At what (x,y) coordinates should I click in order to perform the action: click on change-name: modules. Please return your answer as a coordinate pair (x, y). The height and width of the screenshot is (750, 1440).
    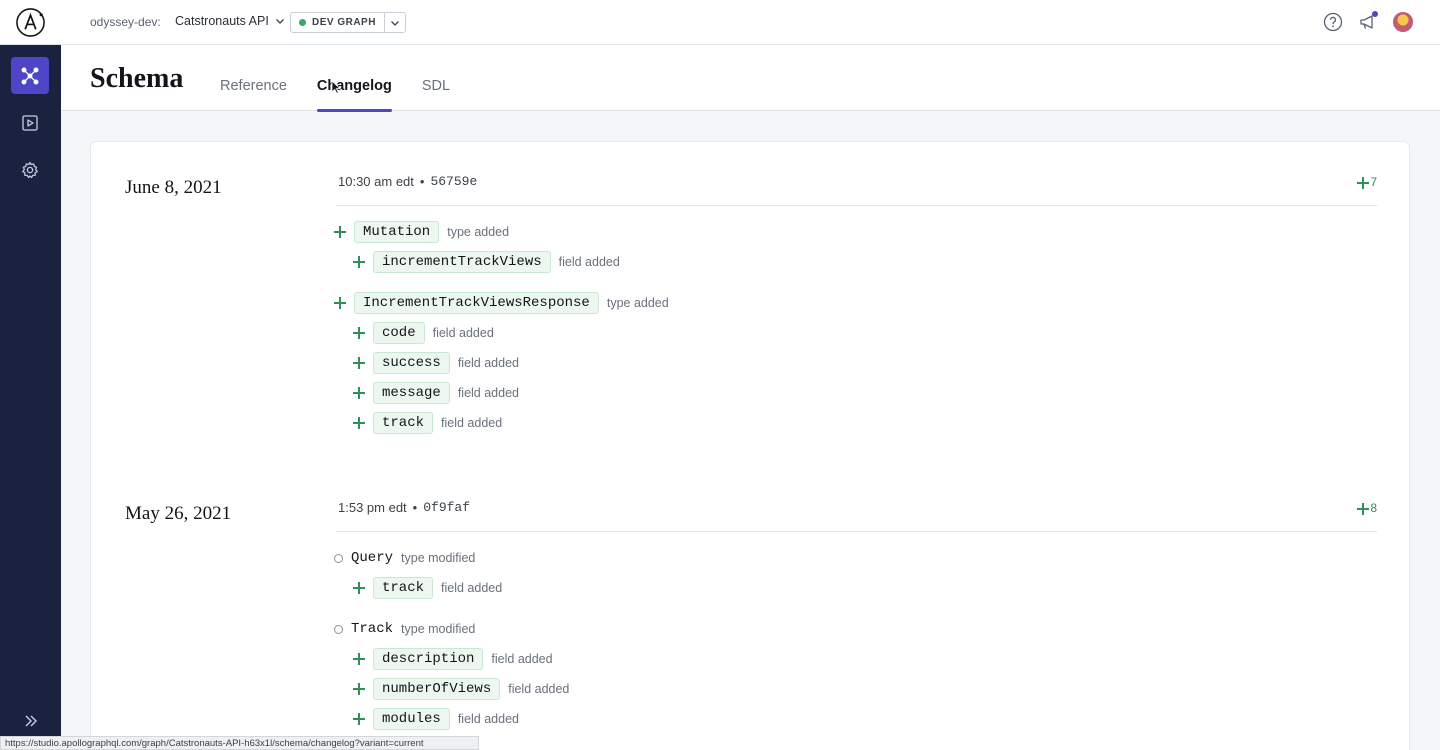
    Looking at the image, I should click on (411, 719).